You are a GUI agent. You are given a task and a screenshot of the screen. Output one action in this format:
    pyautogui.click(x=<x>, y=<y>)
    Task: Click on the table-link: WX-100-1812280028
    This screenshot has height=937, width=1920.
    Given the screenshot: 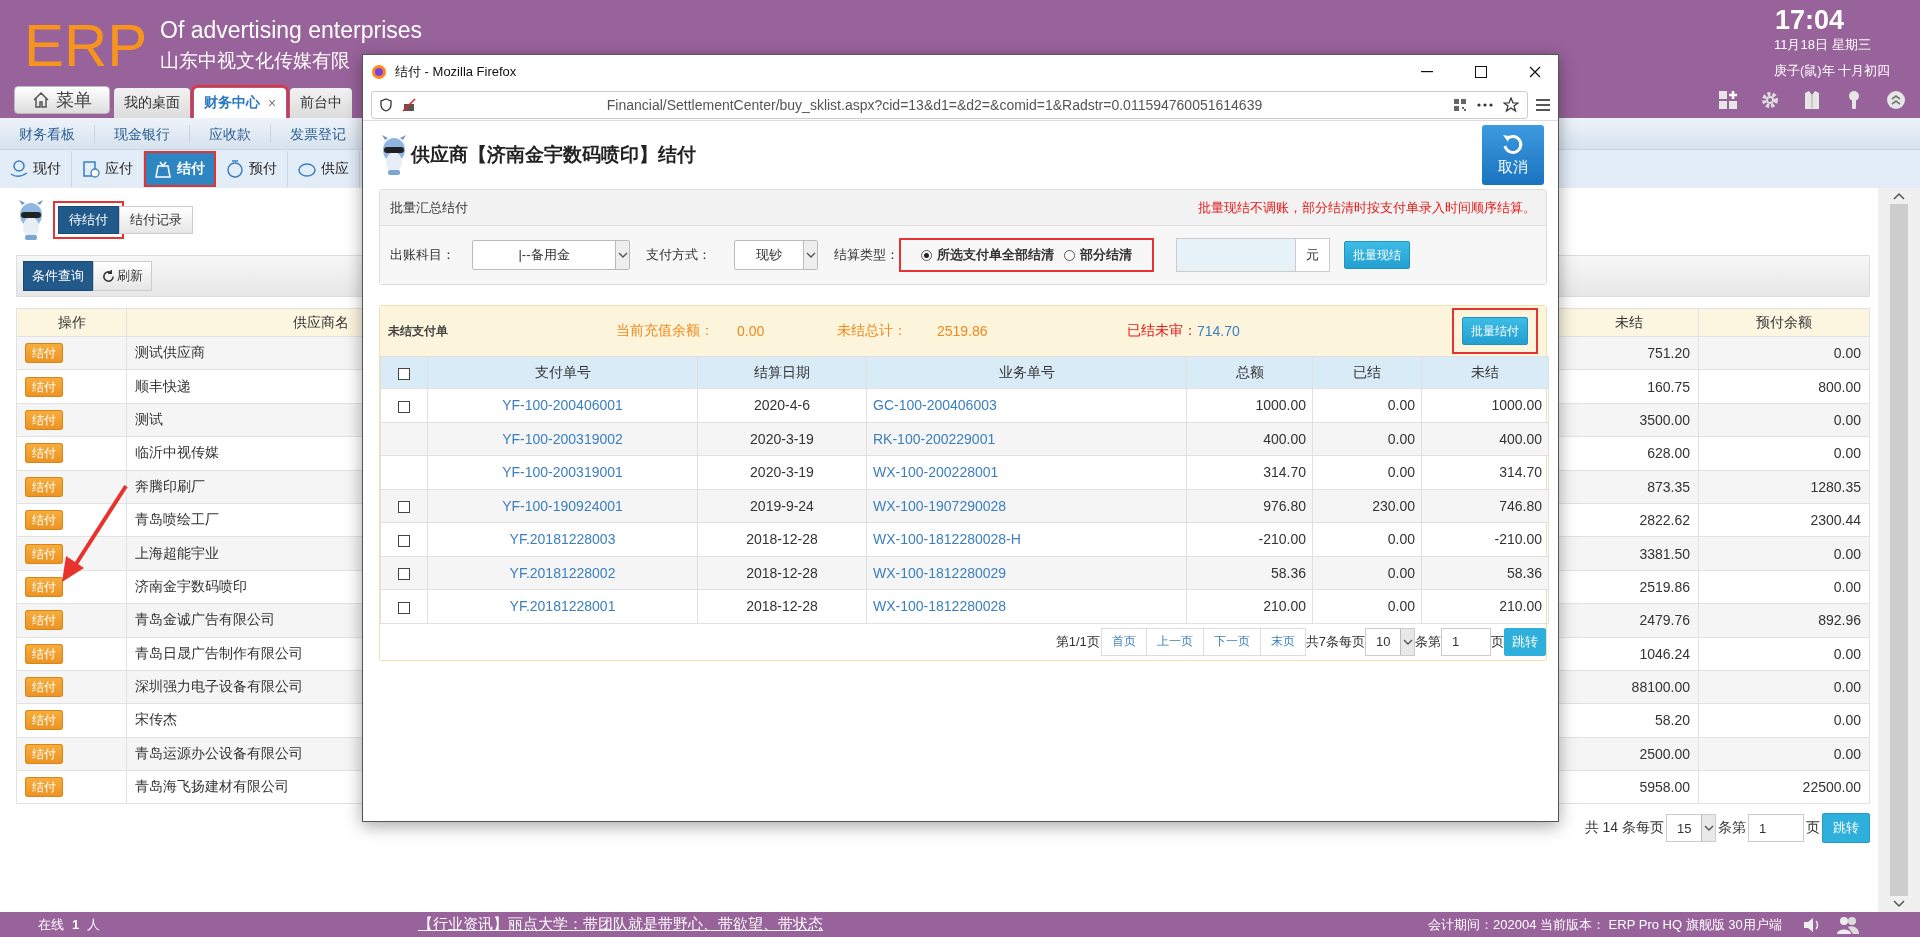 What is the action you would take?
    pyautogui.click(x=1026, y=606)
    